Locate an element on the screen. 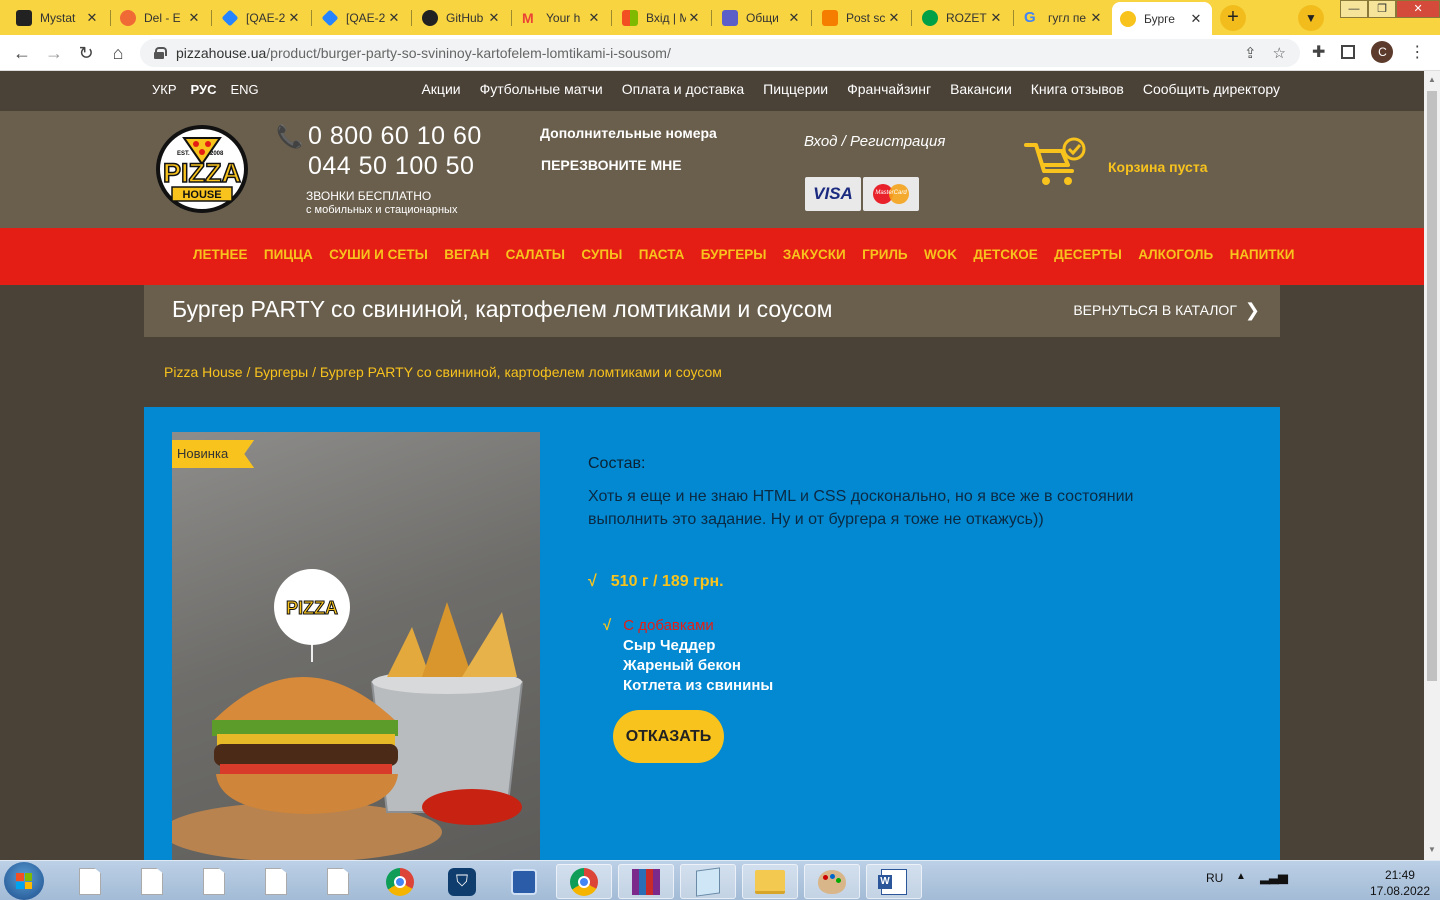 This screenshot has height=900, width=1440. home-icon: ⌂ is located at coordinates (118, 53).